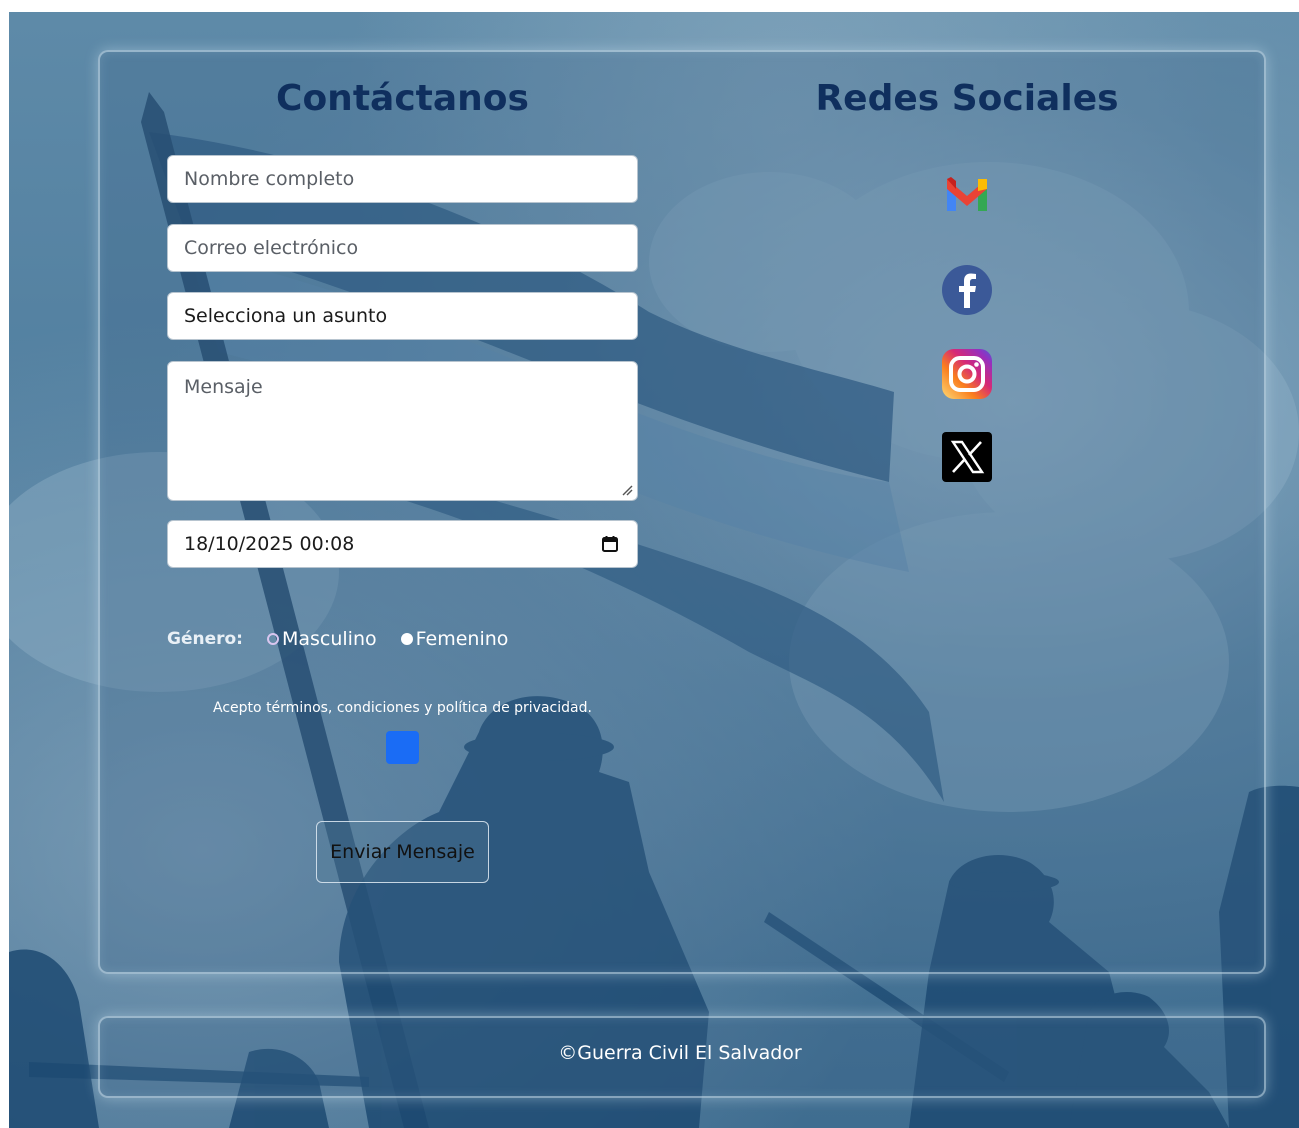  I want to click on message-textarea: Mensaje, so click(402, 431).